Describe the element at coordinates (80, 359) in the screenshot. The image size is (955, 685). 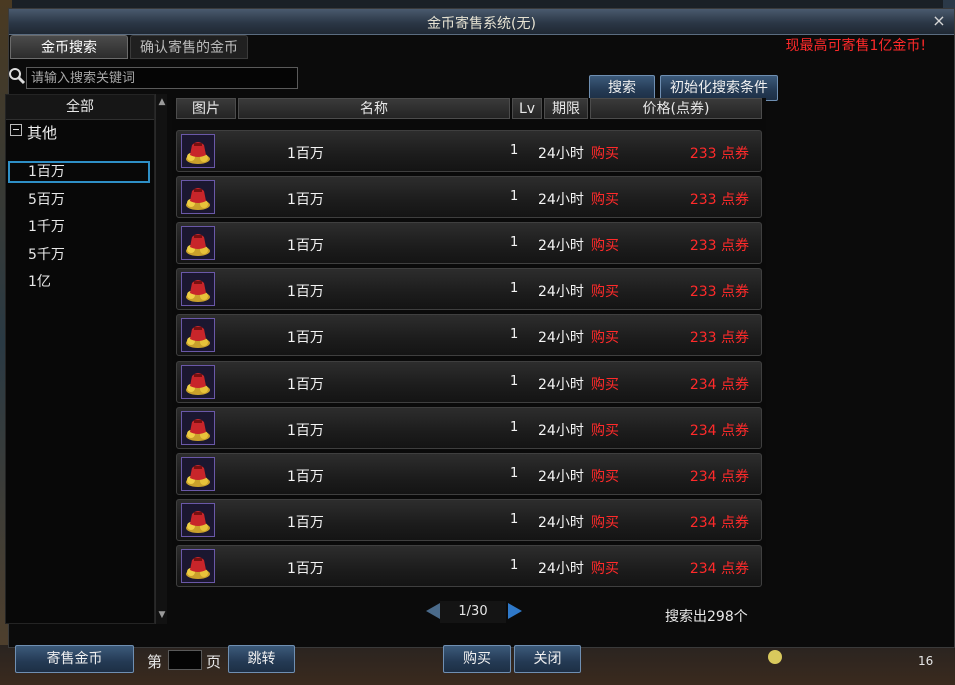
I see `category-tree: 全部 其他 1百万 5百万 1千万 5千万 1亿` at that location.